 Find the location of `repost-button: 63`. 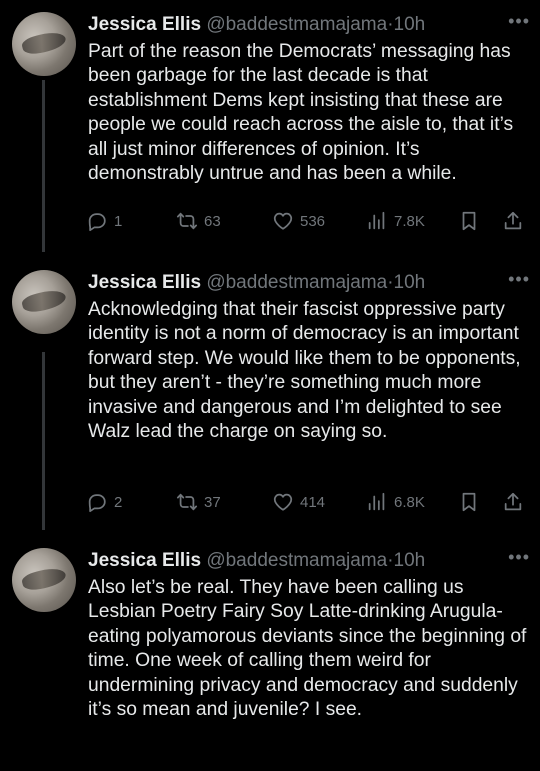

repost-button: 63 is located at coordinates (198, 221).